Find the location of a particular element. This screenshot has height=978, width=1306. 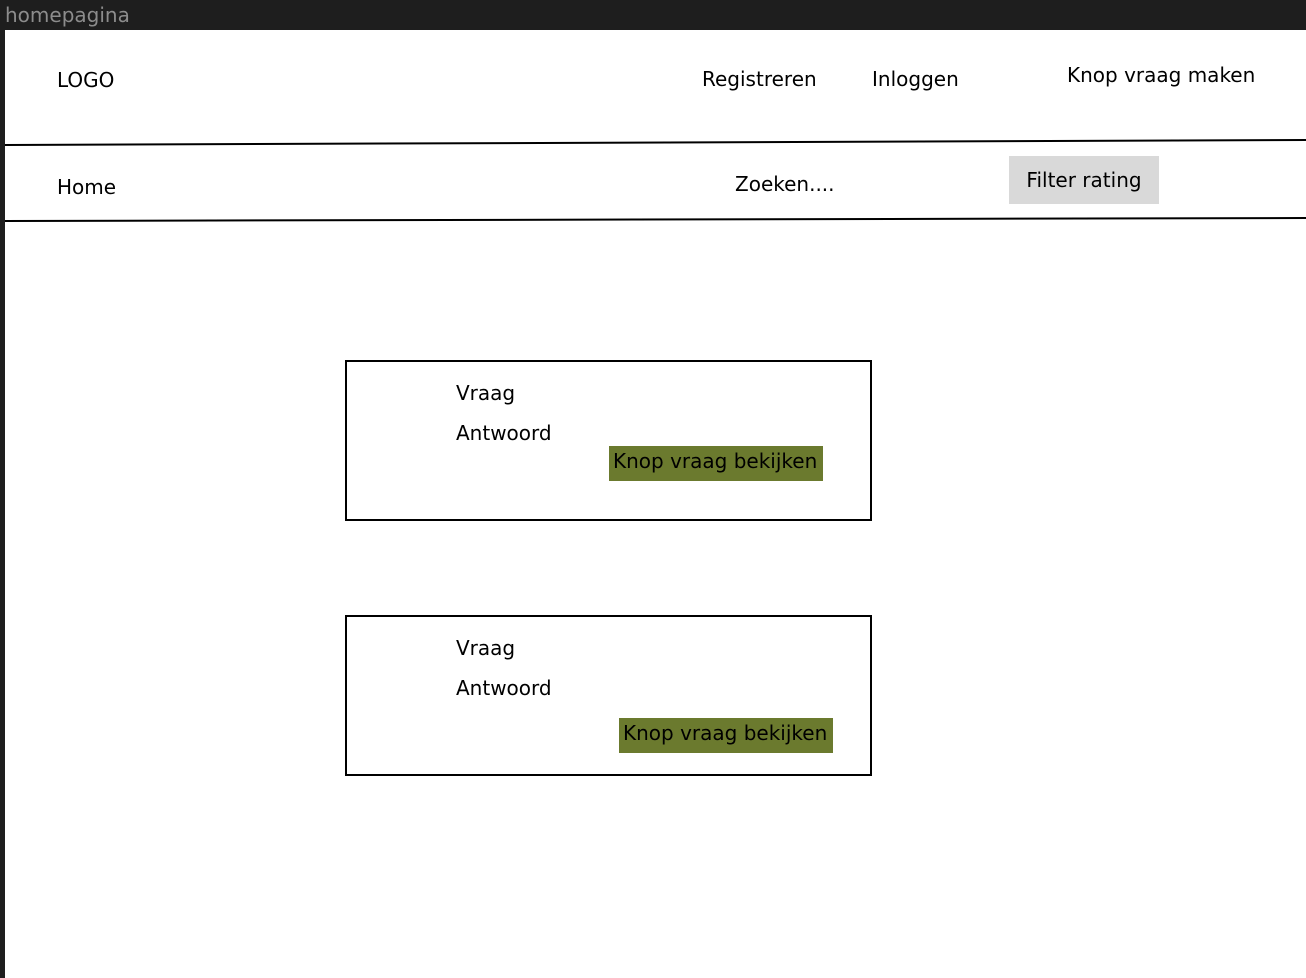

header-divider is located at coordinates (655, 142).